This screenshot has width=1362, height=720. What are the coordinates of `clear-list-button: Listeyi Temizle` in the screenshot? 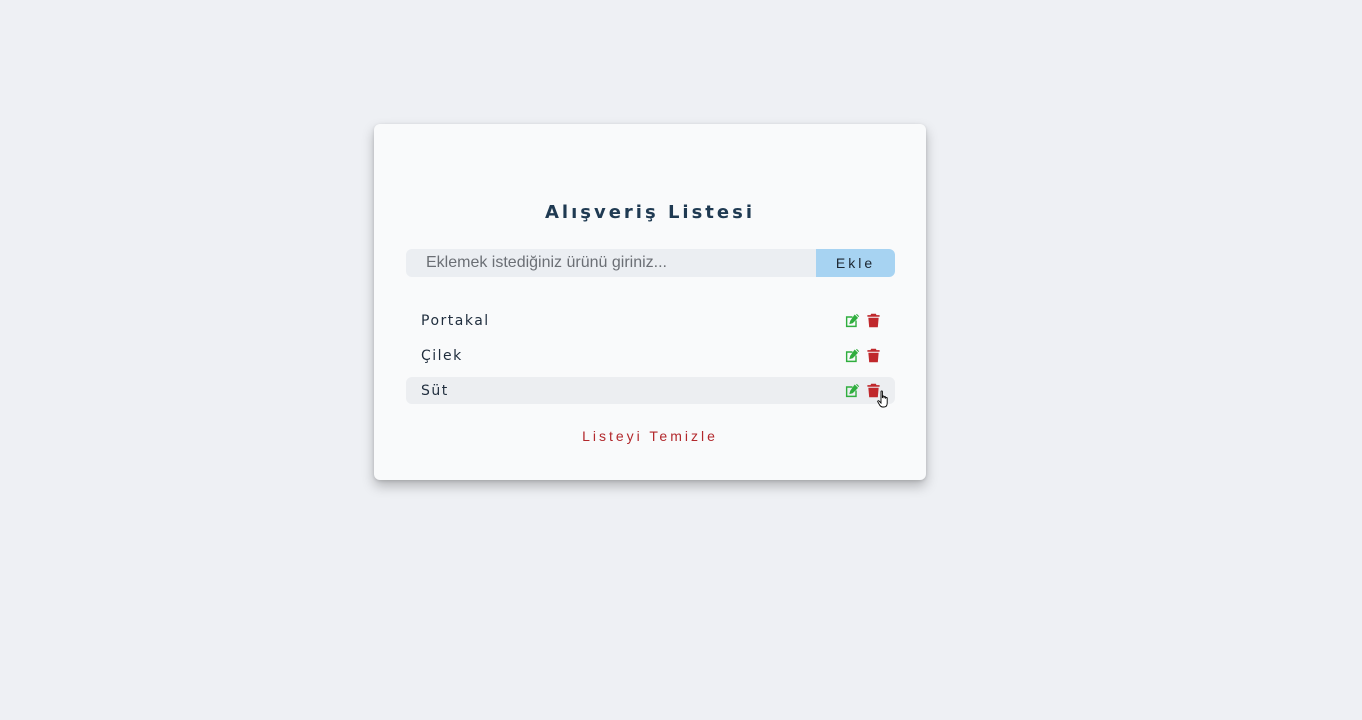 It's located at (650, 436).